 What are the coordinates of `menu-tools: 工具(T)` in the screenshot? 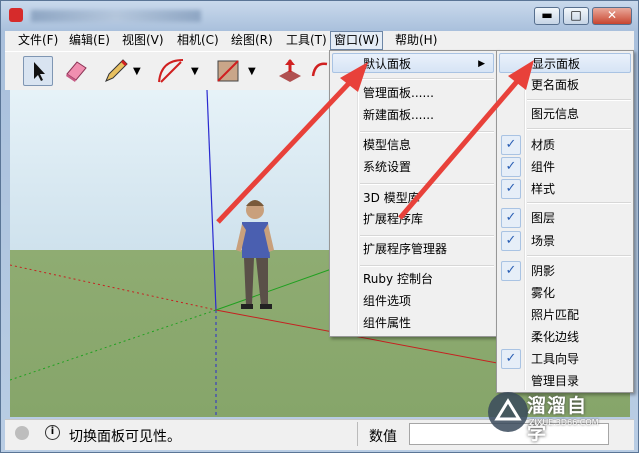 It's located at (306, 40).